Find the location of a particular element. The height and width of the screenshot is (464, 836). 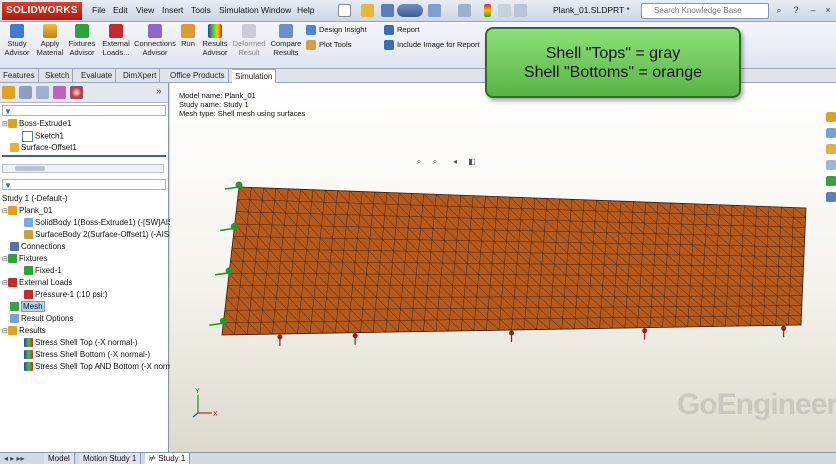

menu-file: File is located at coordinates (99, 10).